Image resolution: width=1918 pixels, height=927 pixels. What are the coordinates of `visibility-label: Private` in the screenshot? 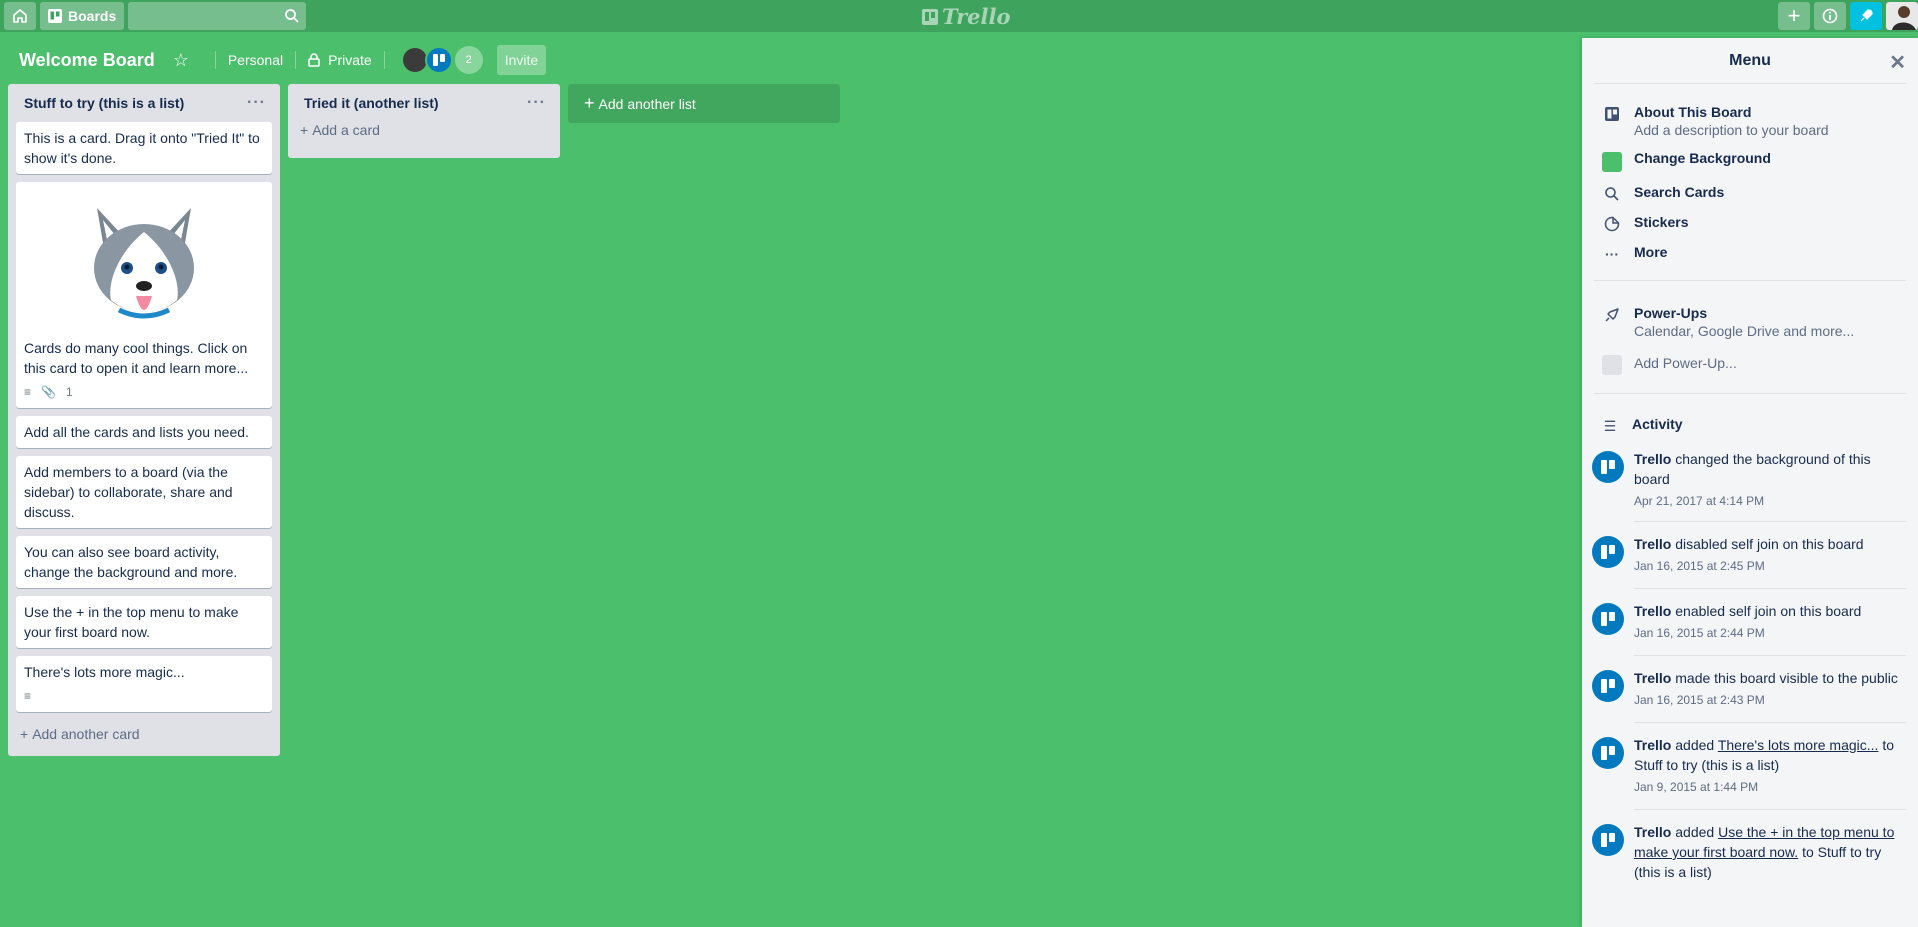 It's located at (350, 60).